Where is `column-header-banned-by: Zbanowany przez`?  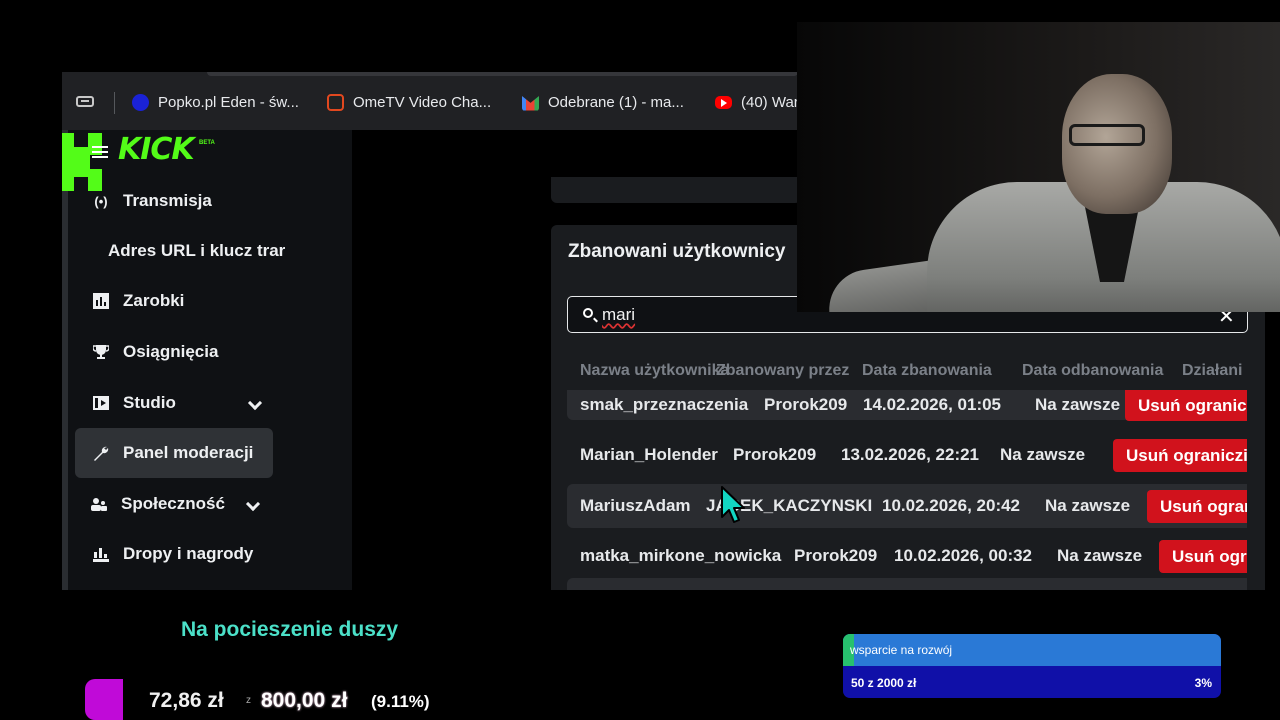
column-header-banned-by: Zbanowany przez is located at coordinates (782, 371).